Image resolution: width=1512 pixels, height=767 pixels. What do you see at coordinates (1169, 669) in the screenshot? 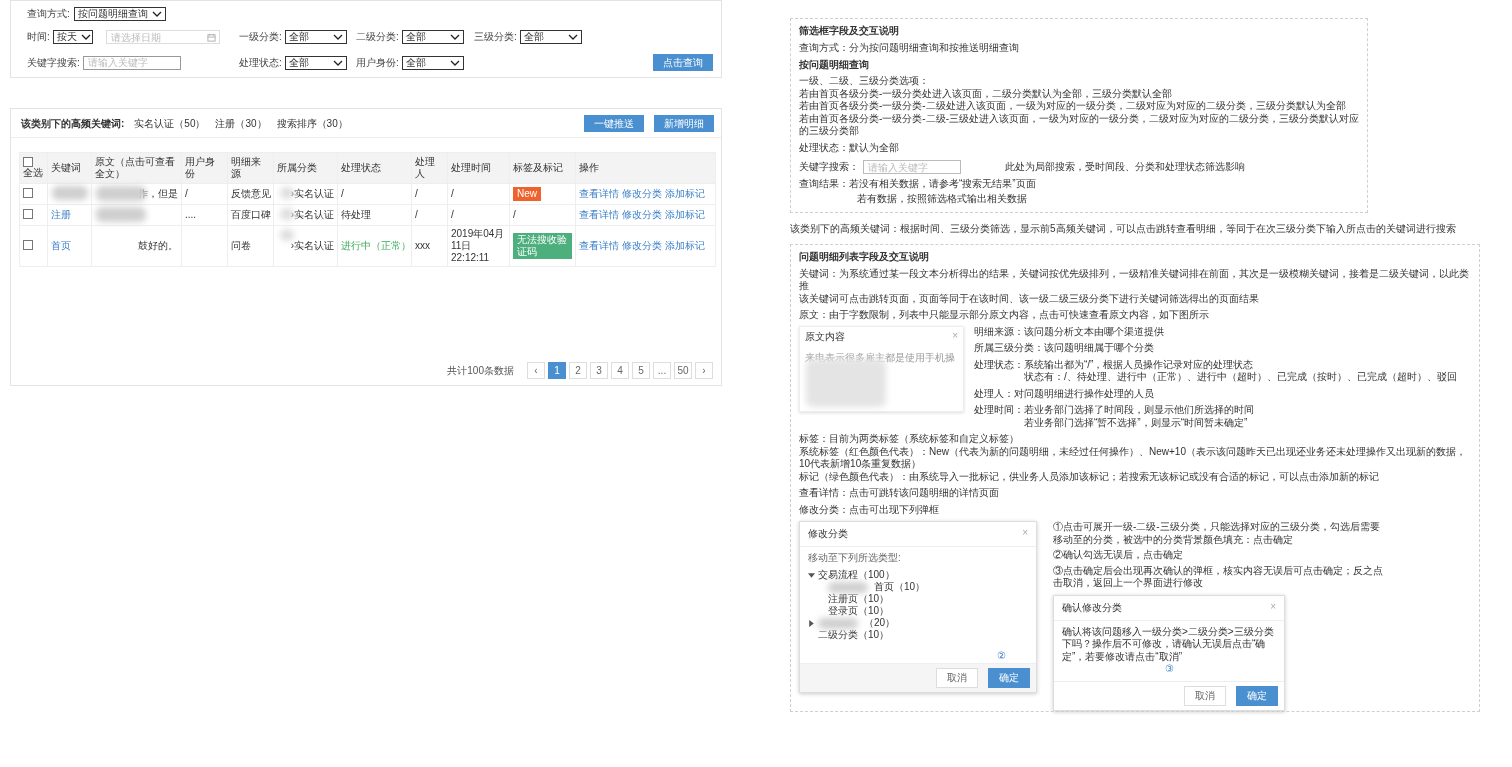
I see `step-marker: ③` at bounding box center [1169, 669].